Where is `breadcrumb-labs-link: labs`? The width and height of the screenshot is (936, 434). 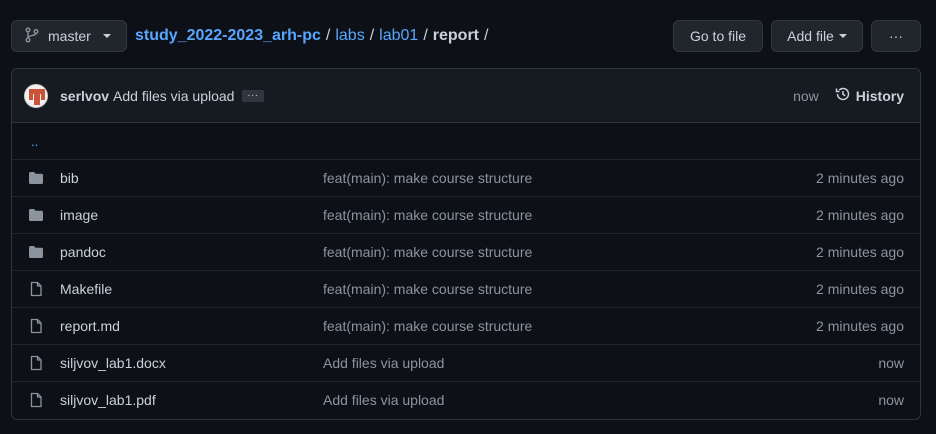
breadcrumb-labs-link: labs is located at coordinates (349, 36).